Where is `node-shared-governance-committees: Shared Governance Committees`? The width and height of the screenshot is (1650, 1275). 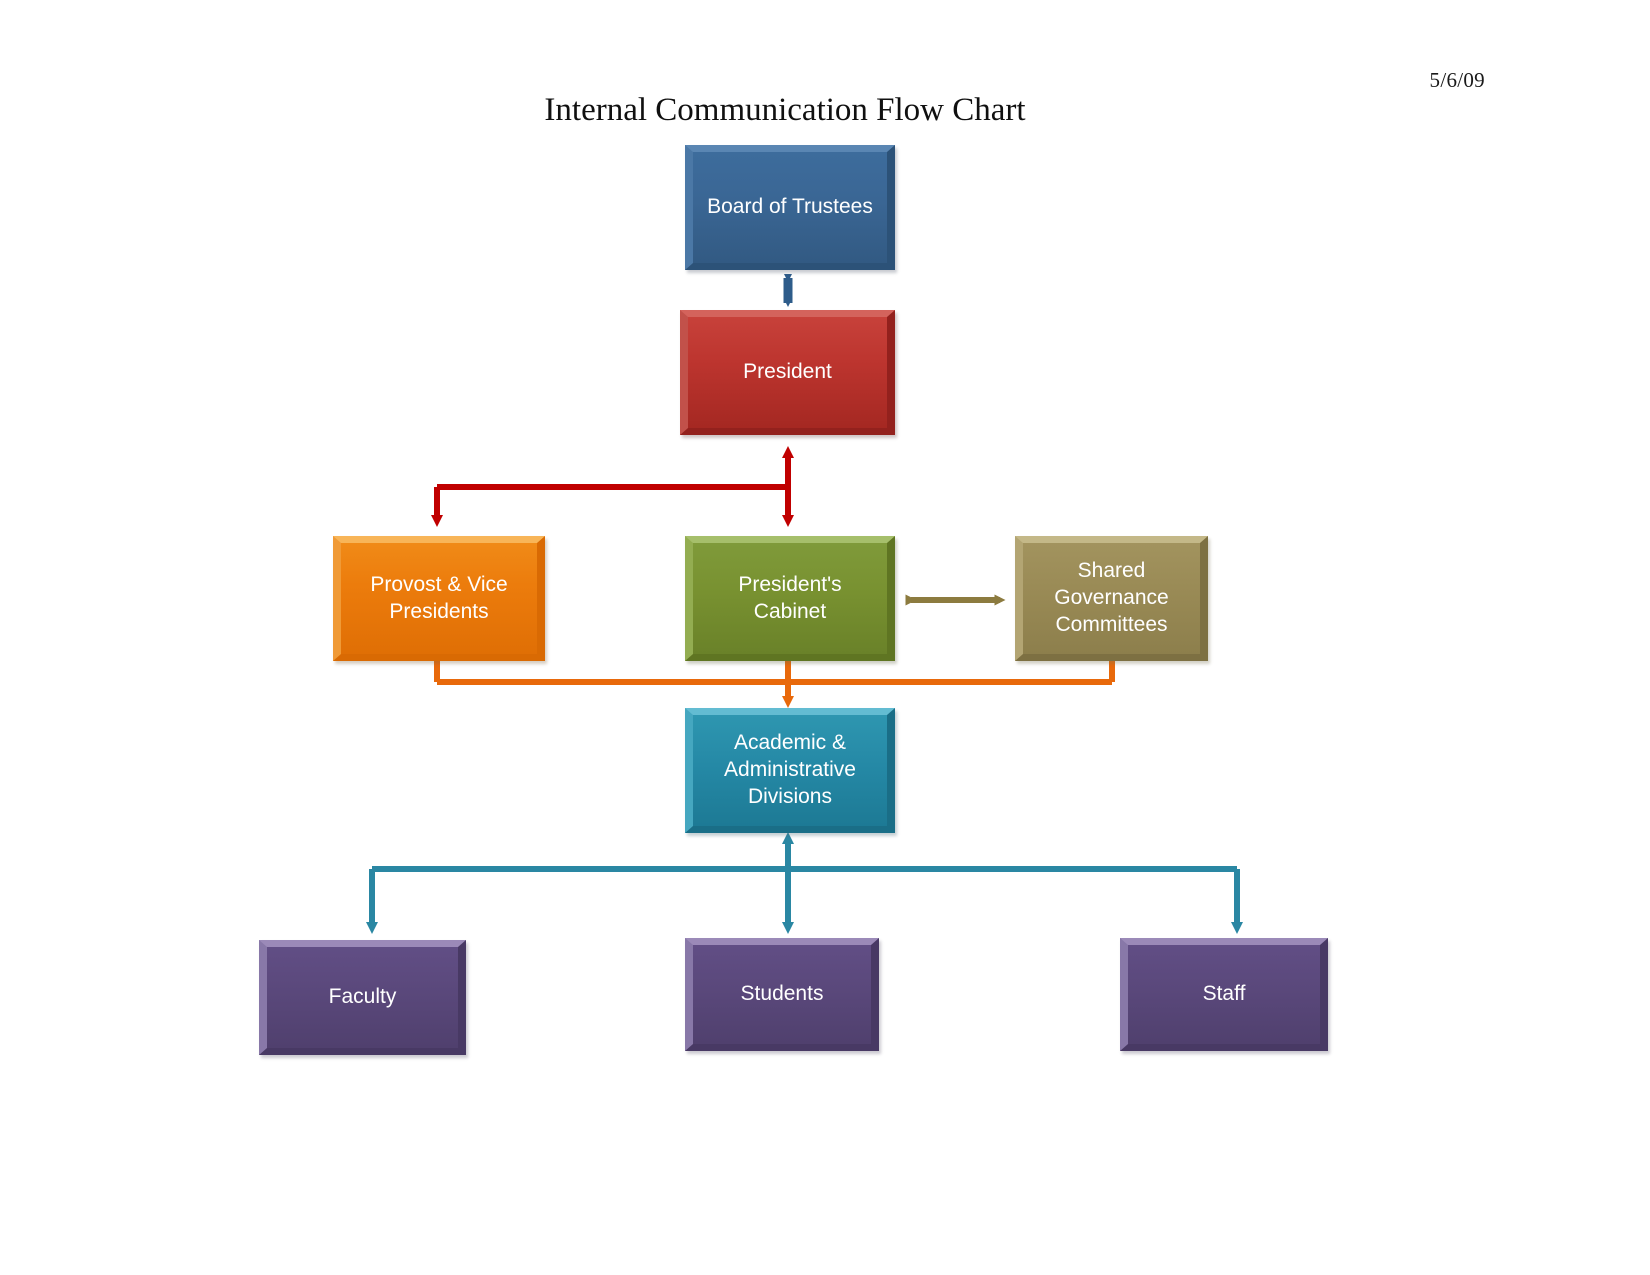
node-shared-governance-committees: Shared Governance Committees is located at coordinates (1111, 598).